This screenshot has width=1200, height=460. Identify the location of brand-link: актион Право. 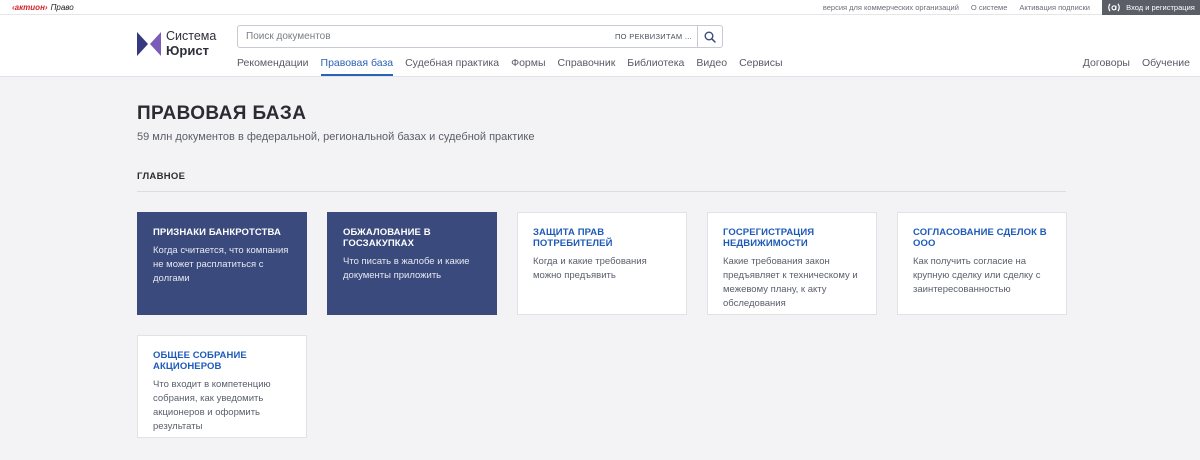
(43, 7).